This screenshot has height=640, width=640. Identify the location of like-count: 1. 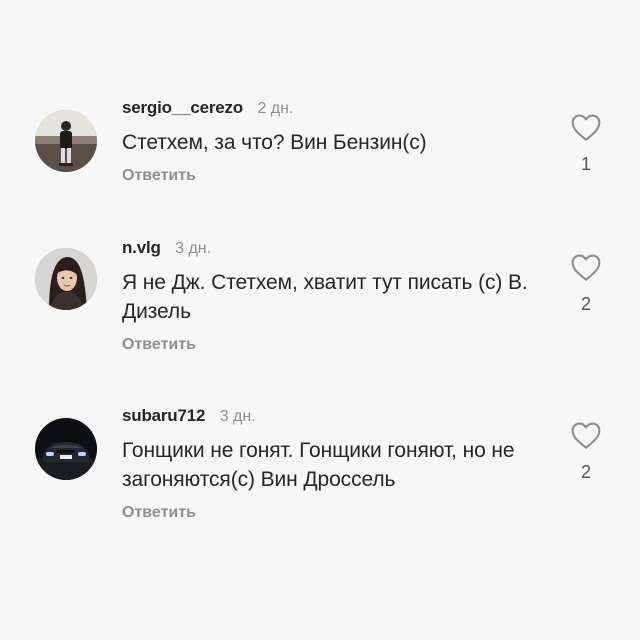
(585, 164).